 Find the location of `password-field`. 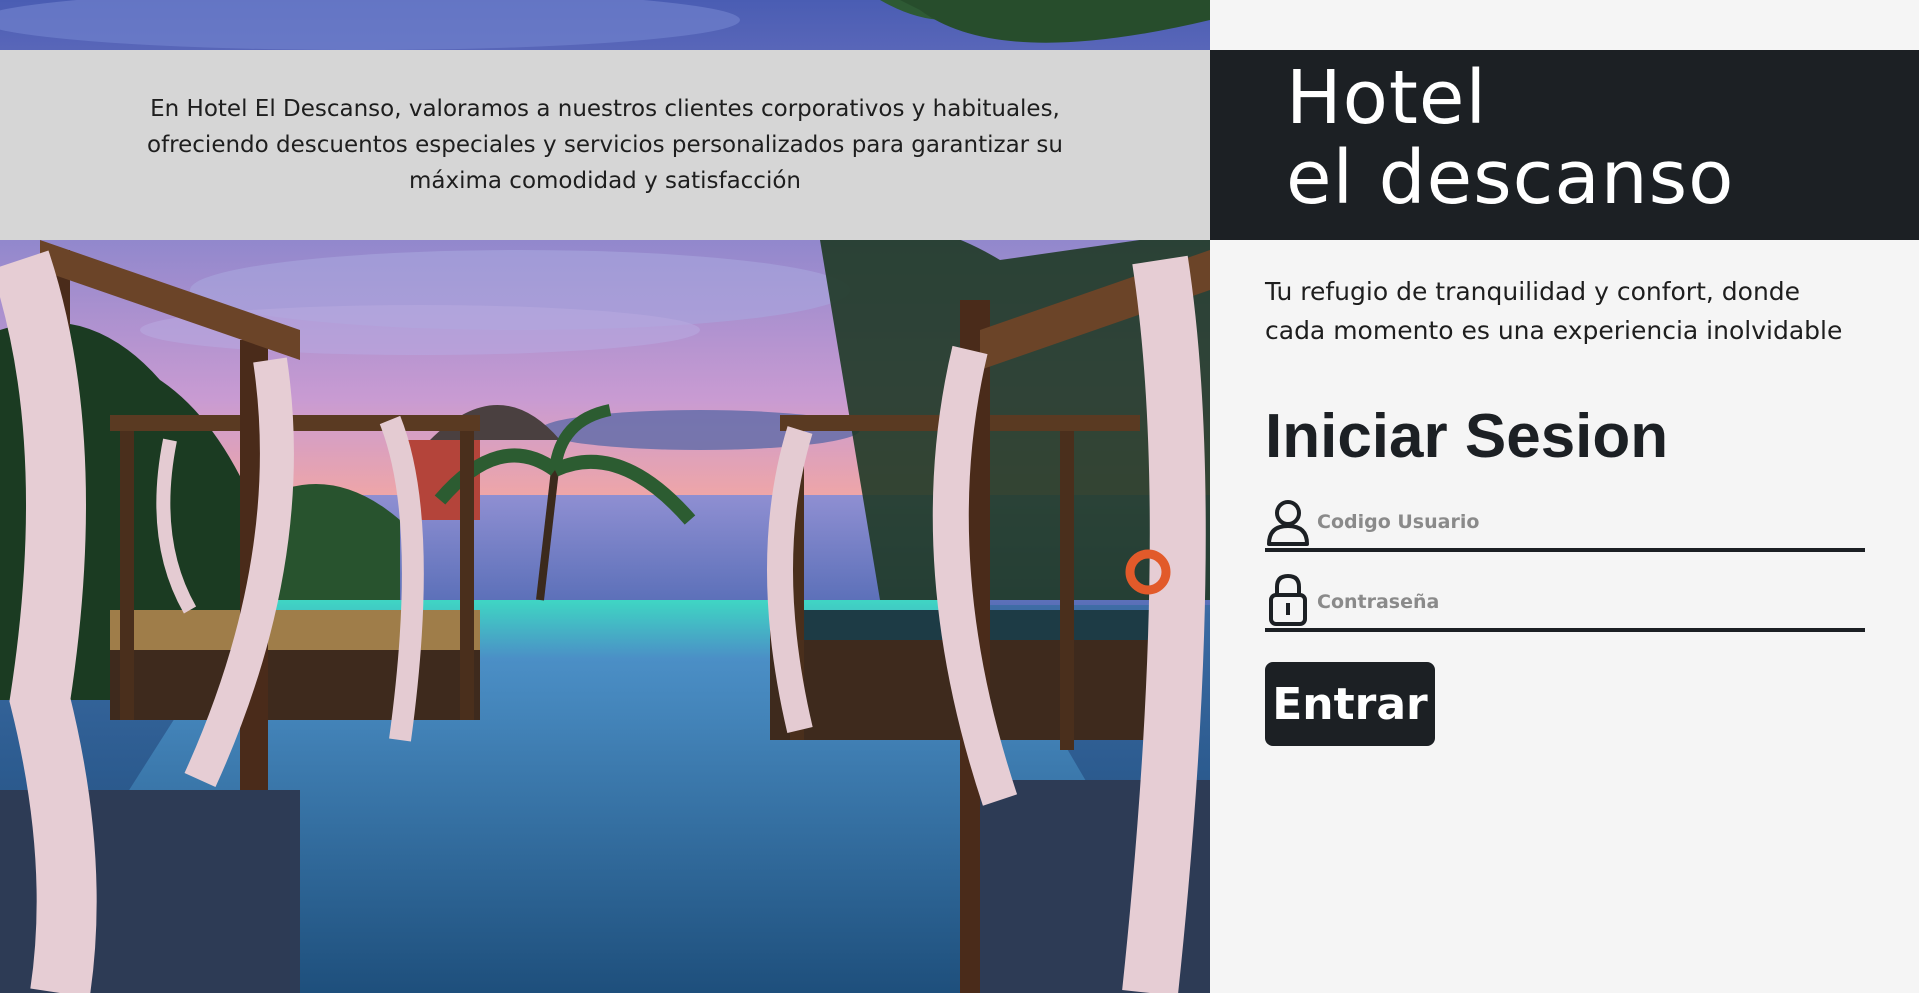

password-field is located at coordinates (1565, 601).